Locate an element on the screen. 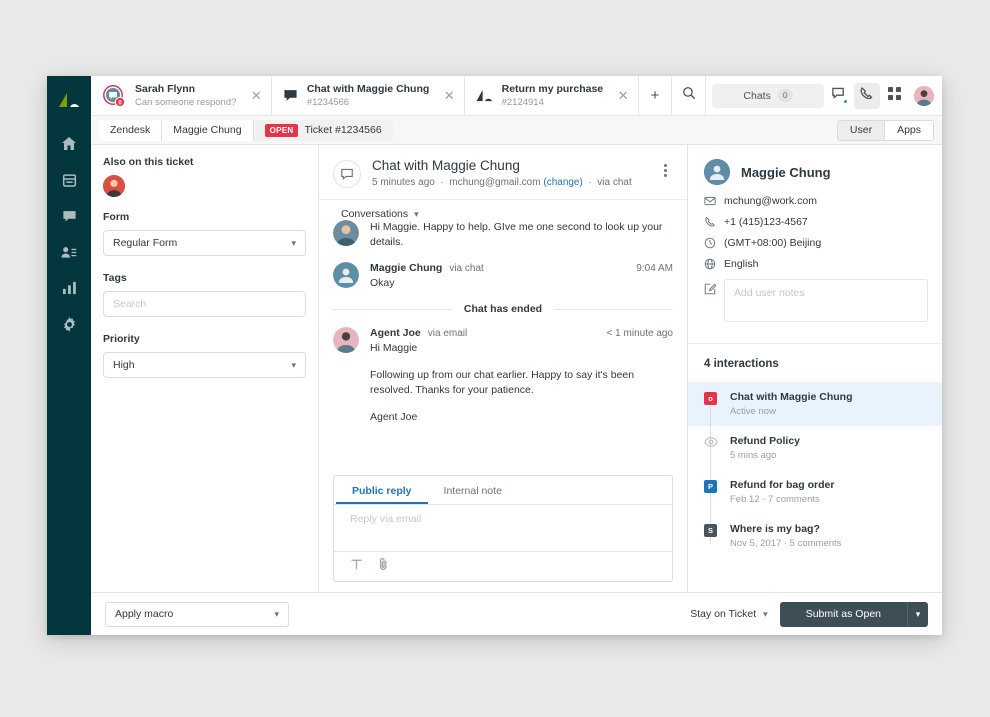 The image size is (990, 717). interaction-title: Refund Policy is located at coordinates (765, 441).